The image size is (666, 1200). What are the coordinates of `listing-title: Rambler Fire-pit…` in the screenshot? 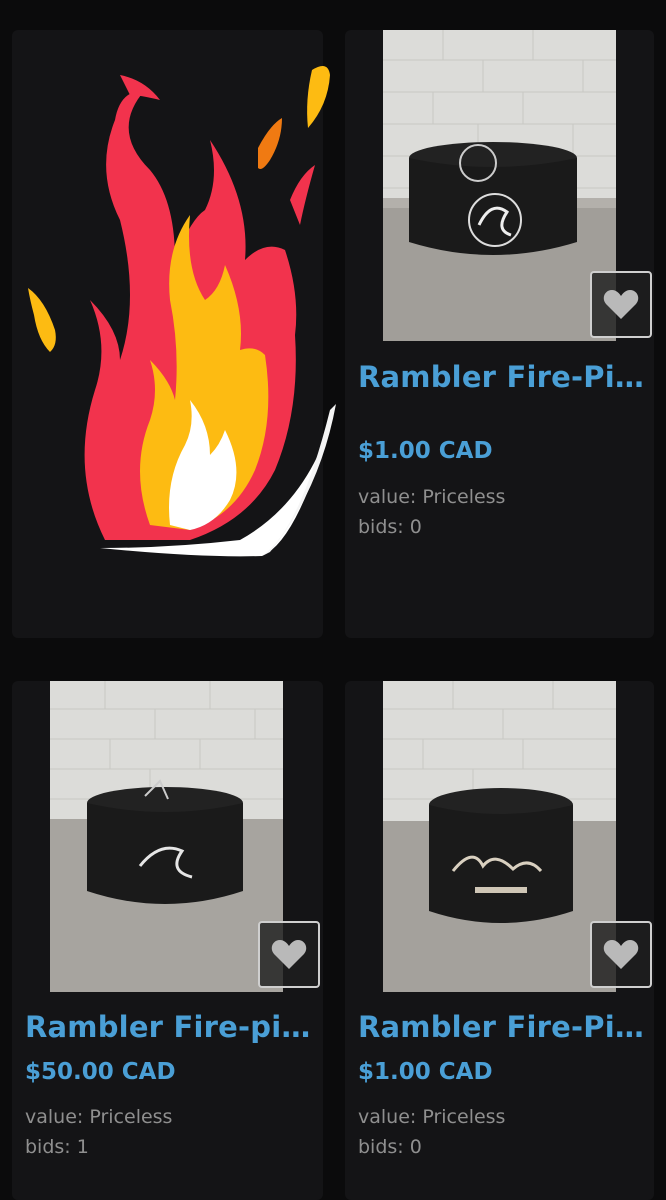 It's located at (170, 1027).